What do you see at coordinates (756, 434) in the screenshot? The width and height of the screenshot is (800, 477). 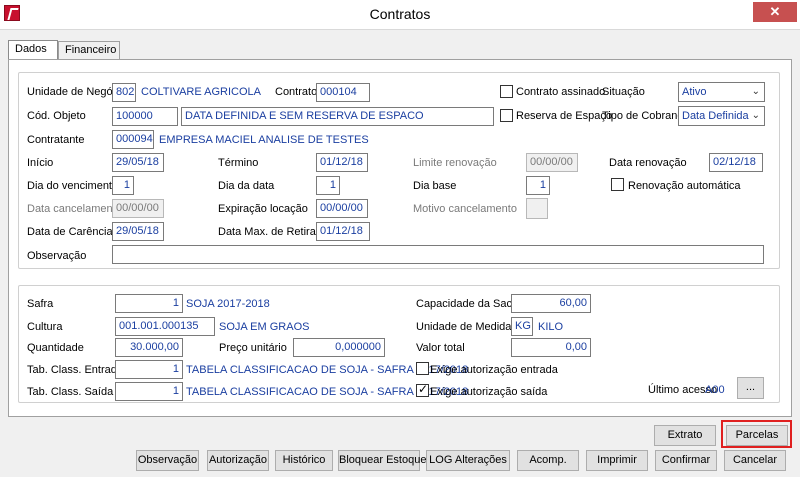 I see `parcelas-highlight` at bounding box center [756, 434].